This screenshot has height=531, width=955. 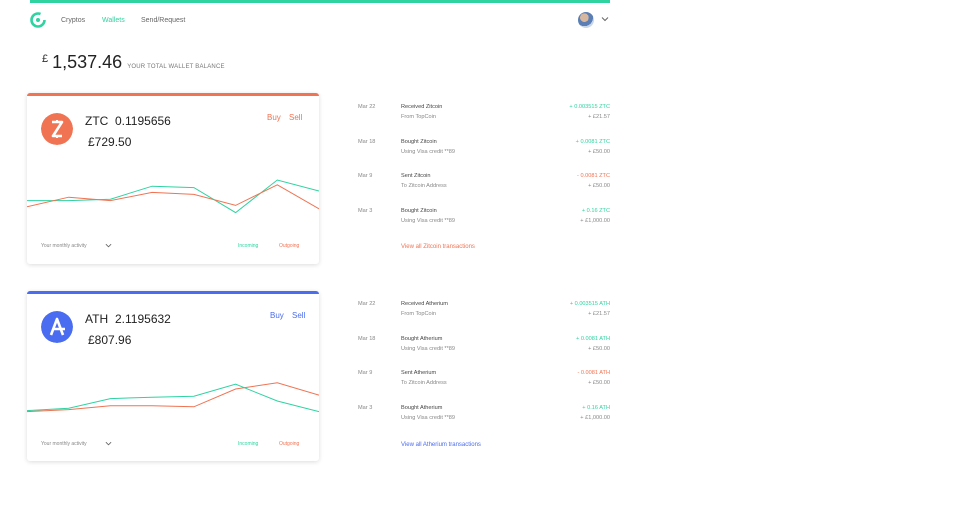 I want to click on tx-amount: + 0.003515 ZTC, so click(x=589, y=107).